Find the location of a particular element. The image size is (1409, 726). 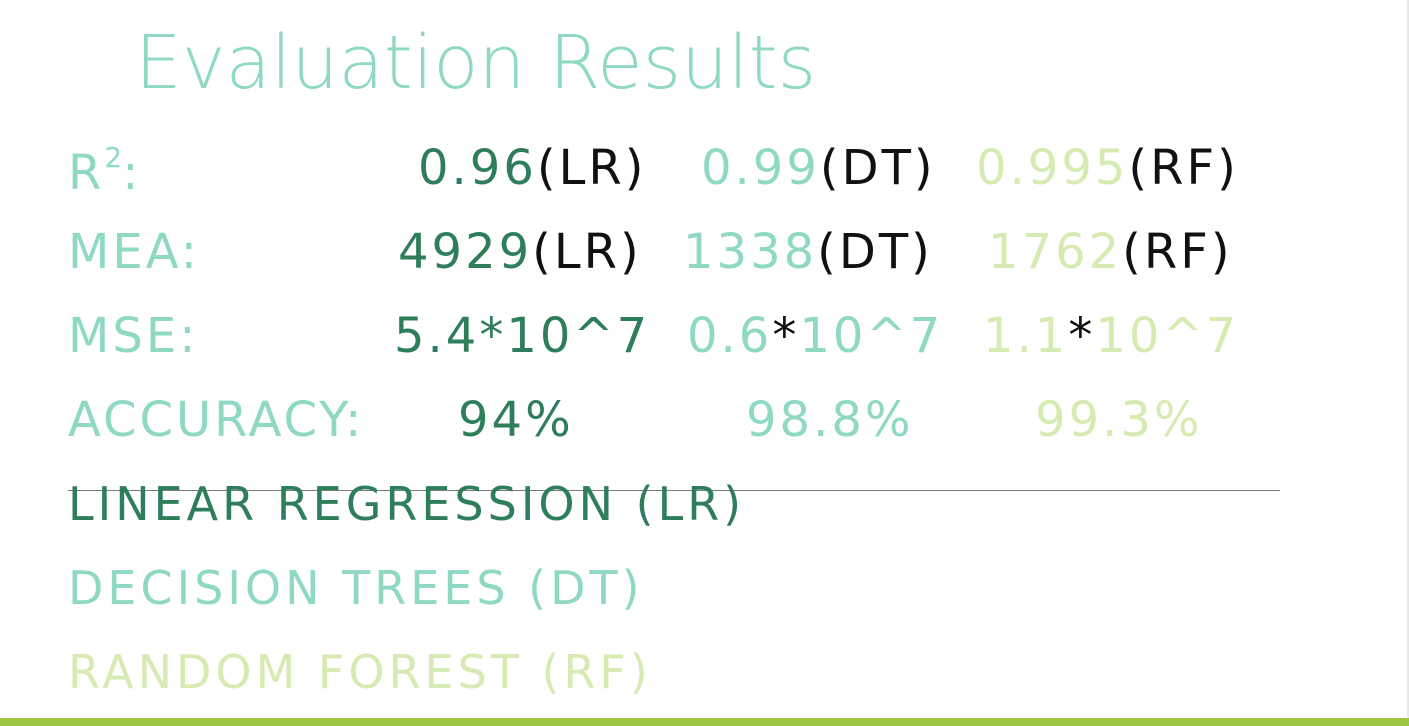

accuracy-rf-value: 99.3% is located at coordinates (1119, 420).